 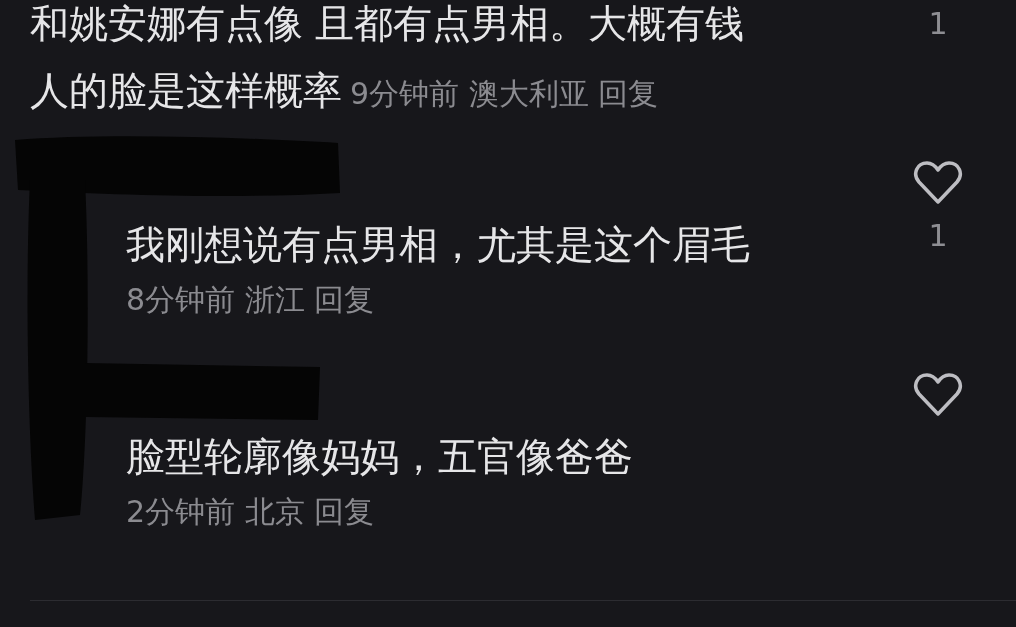 I want to click on comment-text: 脸型轮廓像妈妈，五官像爸爸, so click(x=380, y=457).